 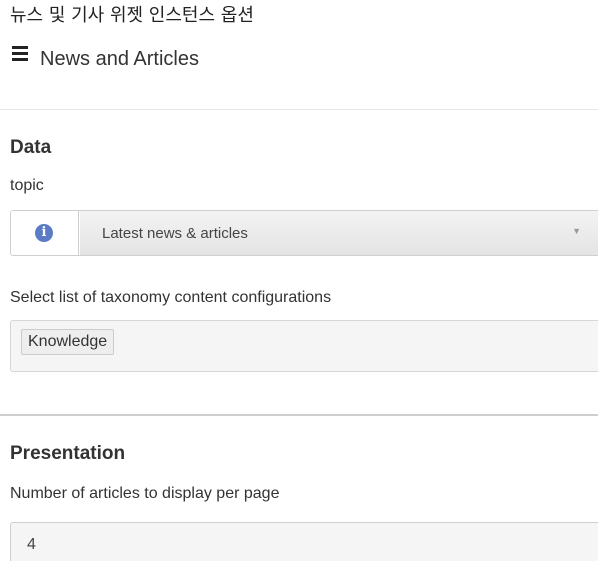 What do you see at coordinates (21, 54) in the screenshot?
I see `hamburger-menu-icon` at bounding box center [21, 54].